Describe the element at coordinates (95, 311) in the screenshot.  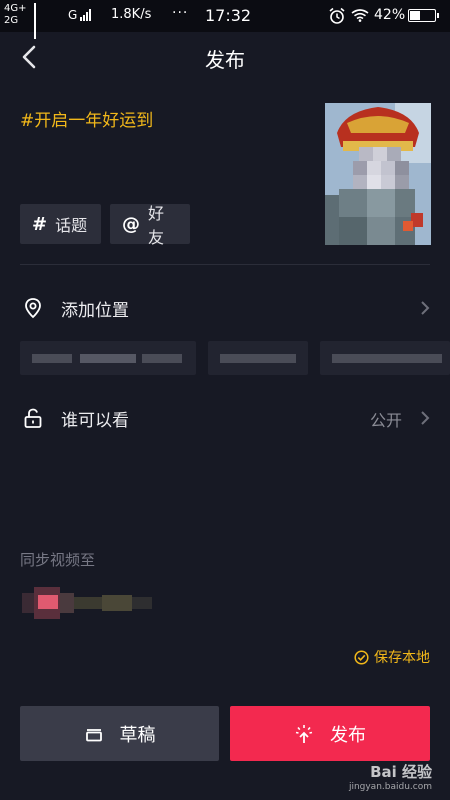
I see `add-location-label: 添加位置` at that location.